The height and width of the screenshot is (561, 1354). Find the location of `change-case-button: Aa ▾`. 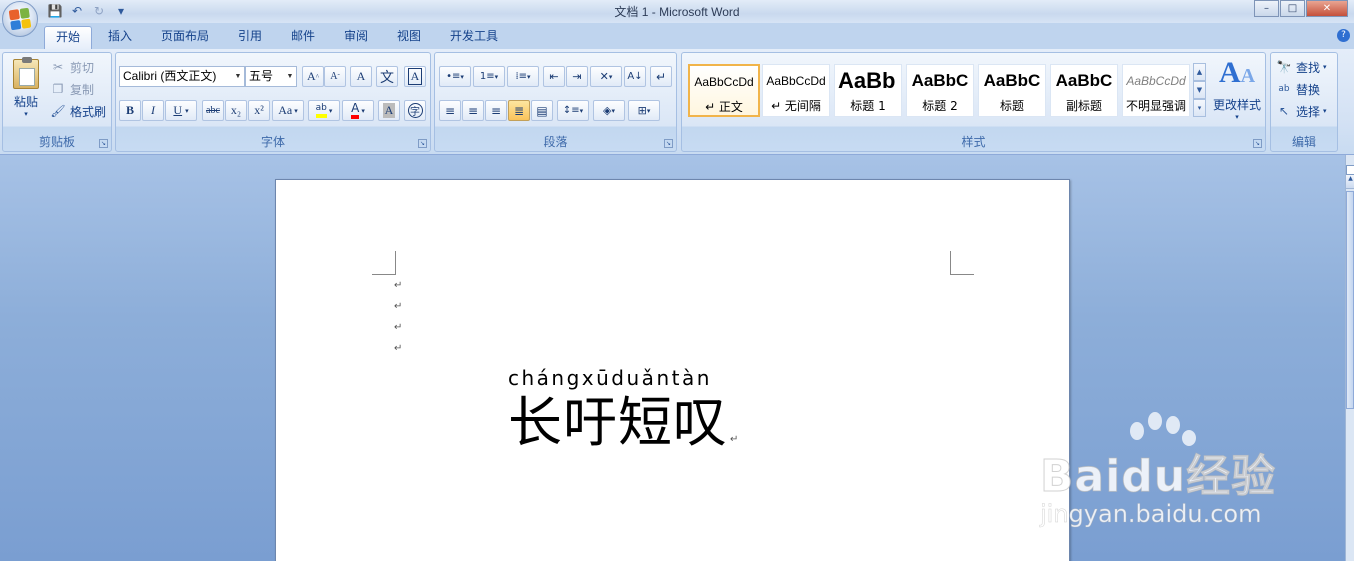

change-case-button: Aa ▾ is located at coordinates (288, 110).